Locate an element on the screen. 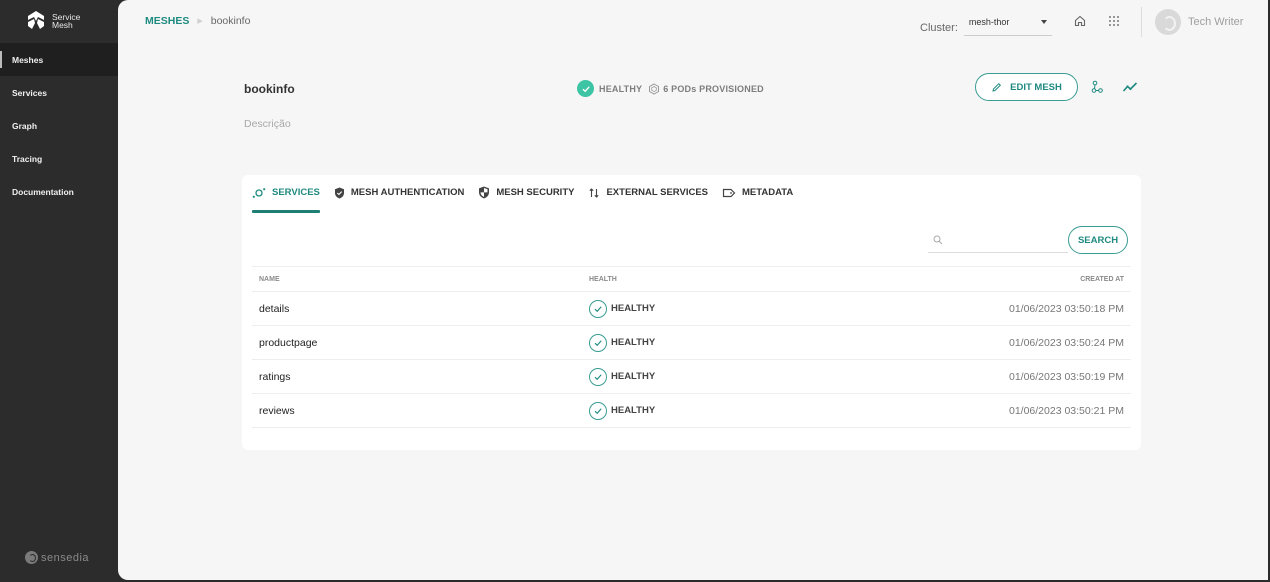 This screenshot has width=1270, height=582. tab-services: SERVICES is located at coordinates (286, 194).